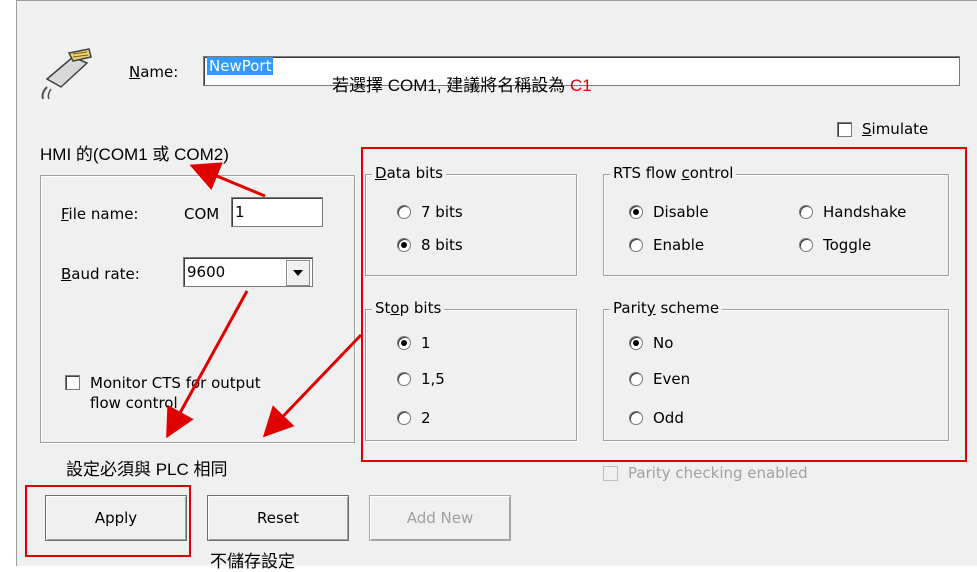 The width and height of the screenshot is (977, 572). I want to click on arrow-to-hmi-label, so click(227, 180).